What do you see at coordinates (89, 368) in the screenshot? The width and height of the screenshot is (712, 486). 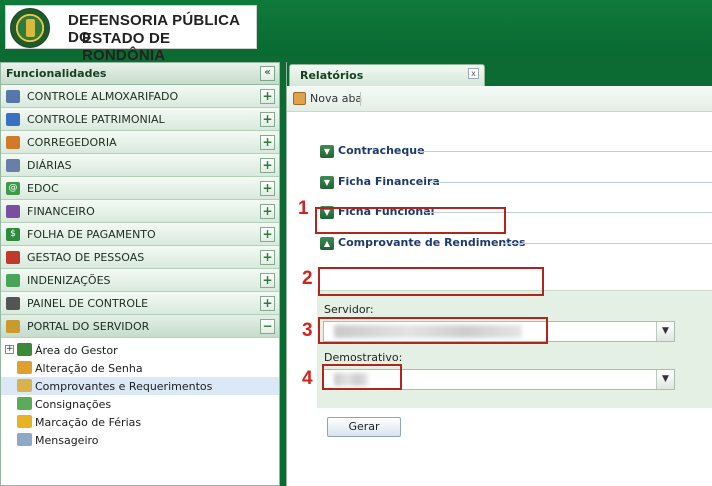 I see `tree-item-label: Alteração de Senha` at bounding box center [89, 368].